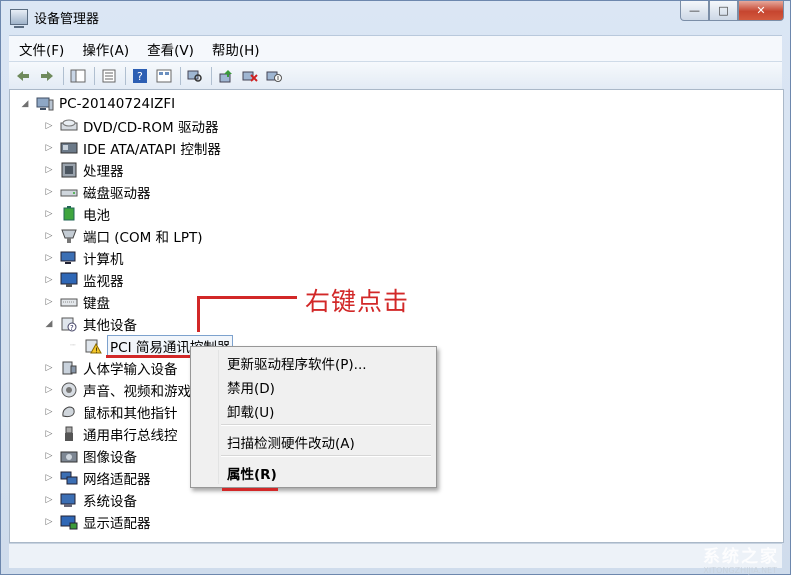 The height and width of the screenshot is (575, 791). What do you see at coordinates (143, 238) in the screenshot?
I see `tree-item-label: 端口 (COM 和 LPT)` at bounding box center [143, 238].